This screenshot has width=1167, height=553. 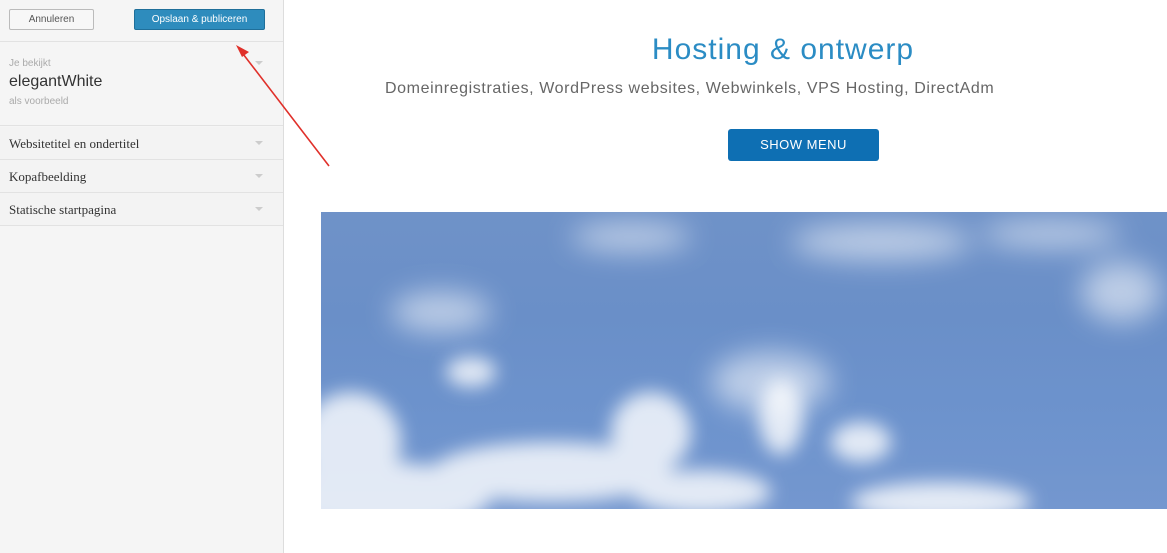 What do you see at coordinates (141, 176) in the screenshot?
I see `section-header-image: Kopafbeelding` at bounding box center [141, 176].